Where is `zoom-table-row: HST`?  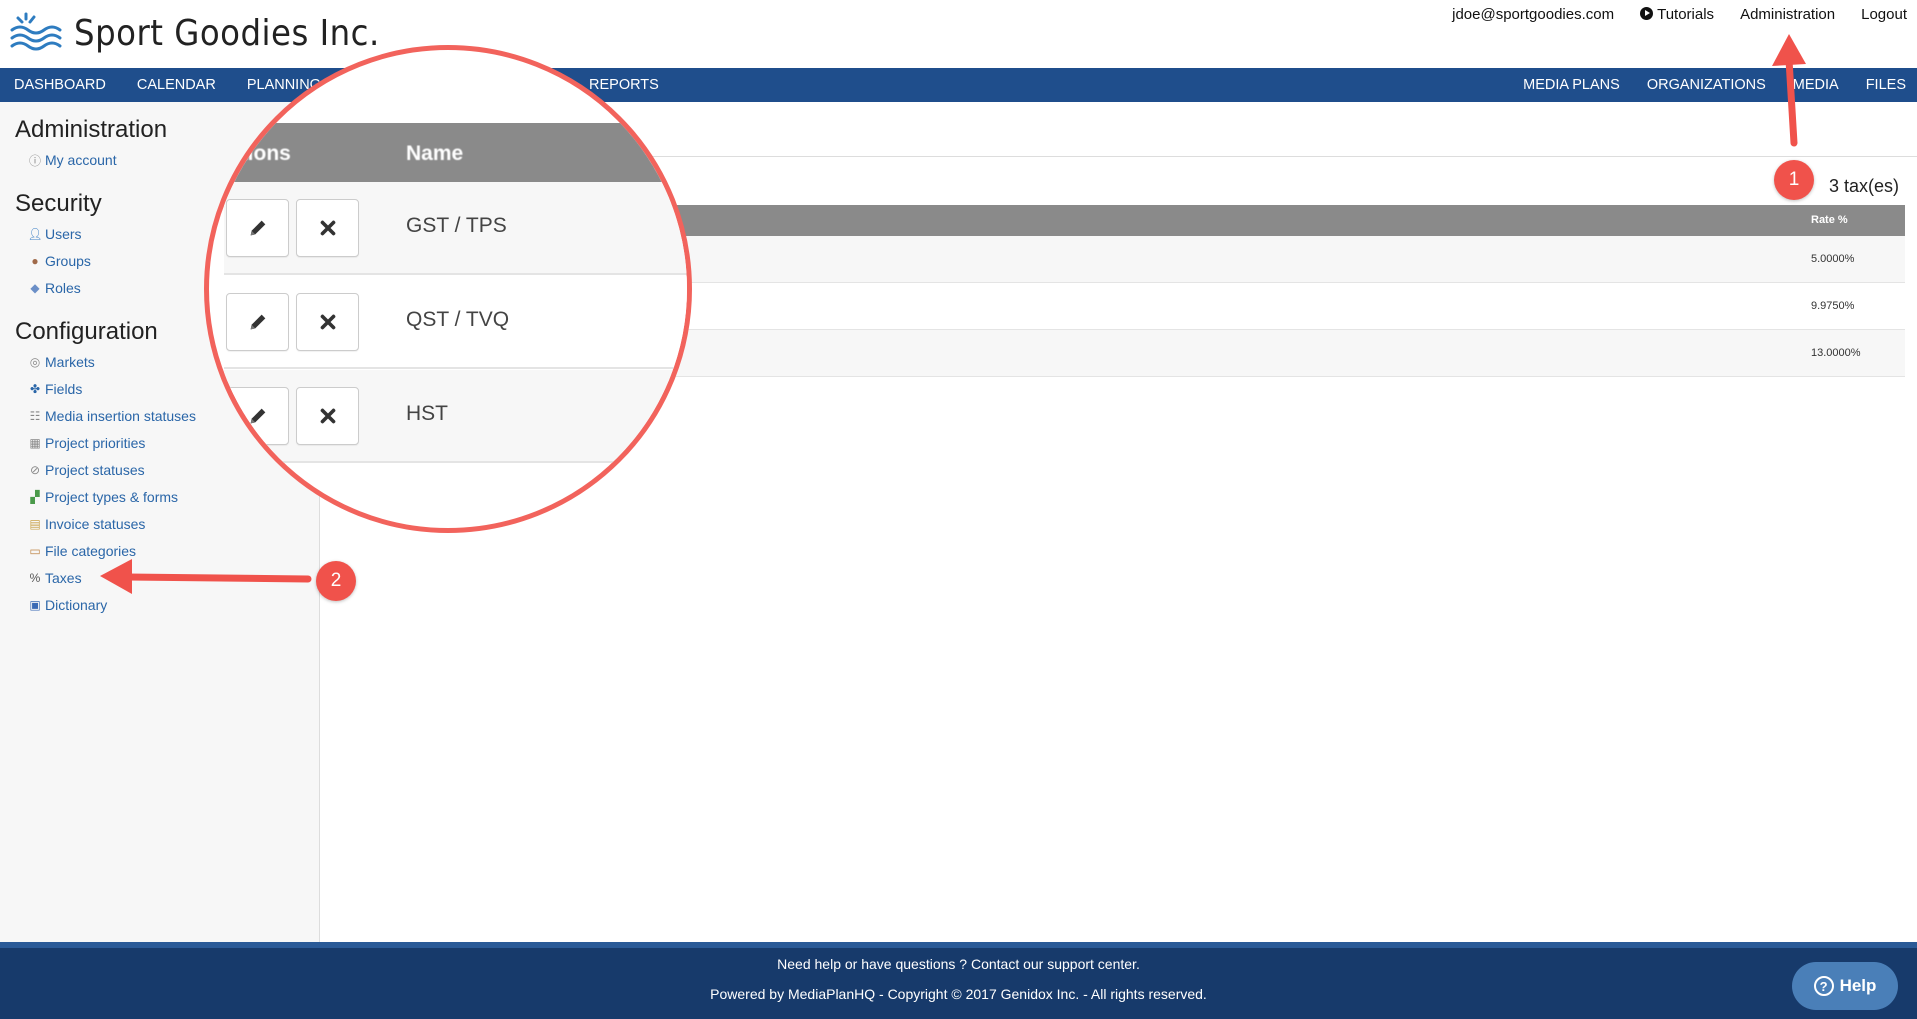
zoom-table-row: HST is located at coordinates (455, 416).